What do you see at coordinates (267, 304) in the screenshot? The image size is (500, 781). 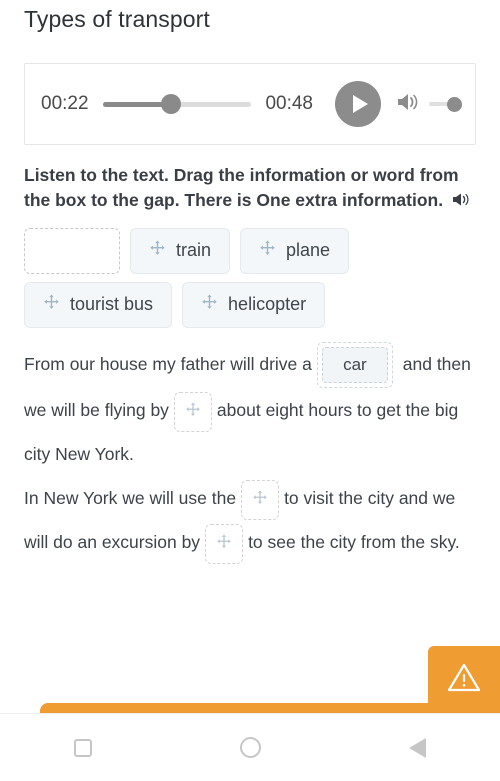 I see `word-chip-label: helicopter` at bounding box center [267, 304].